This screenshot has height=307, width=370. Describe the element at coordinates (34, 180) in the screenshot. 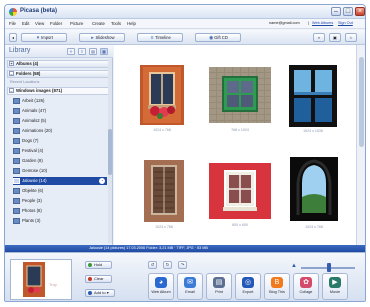

I see `folder-label: Jalousie (14)` at that location.